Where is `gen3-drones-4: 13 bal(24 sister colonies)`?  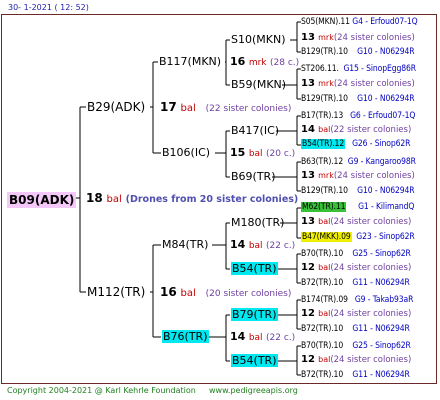 gen3-drones-4: 13 bal(24 sister colonies) is located at coordinates (356, 222).